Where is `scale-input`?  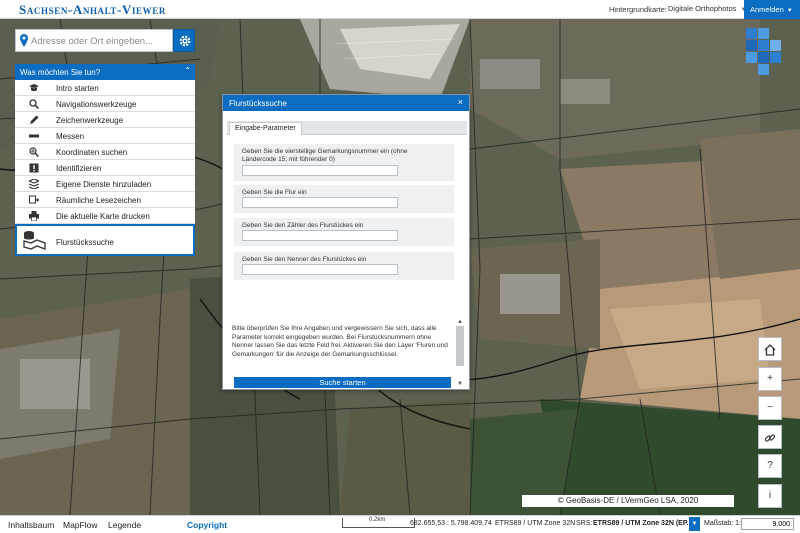 scale-input is located at coordinates (767, 524).